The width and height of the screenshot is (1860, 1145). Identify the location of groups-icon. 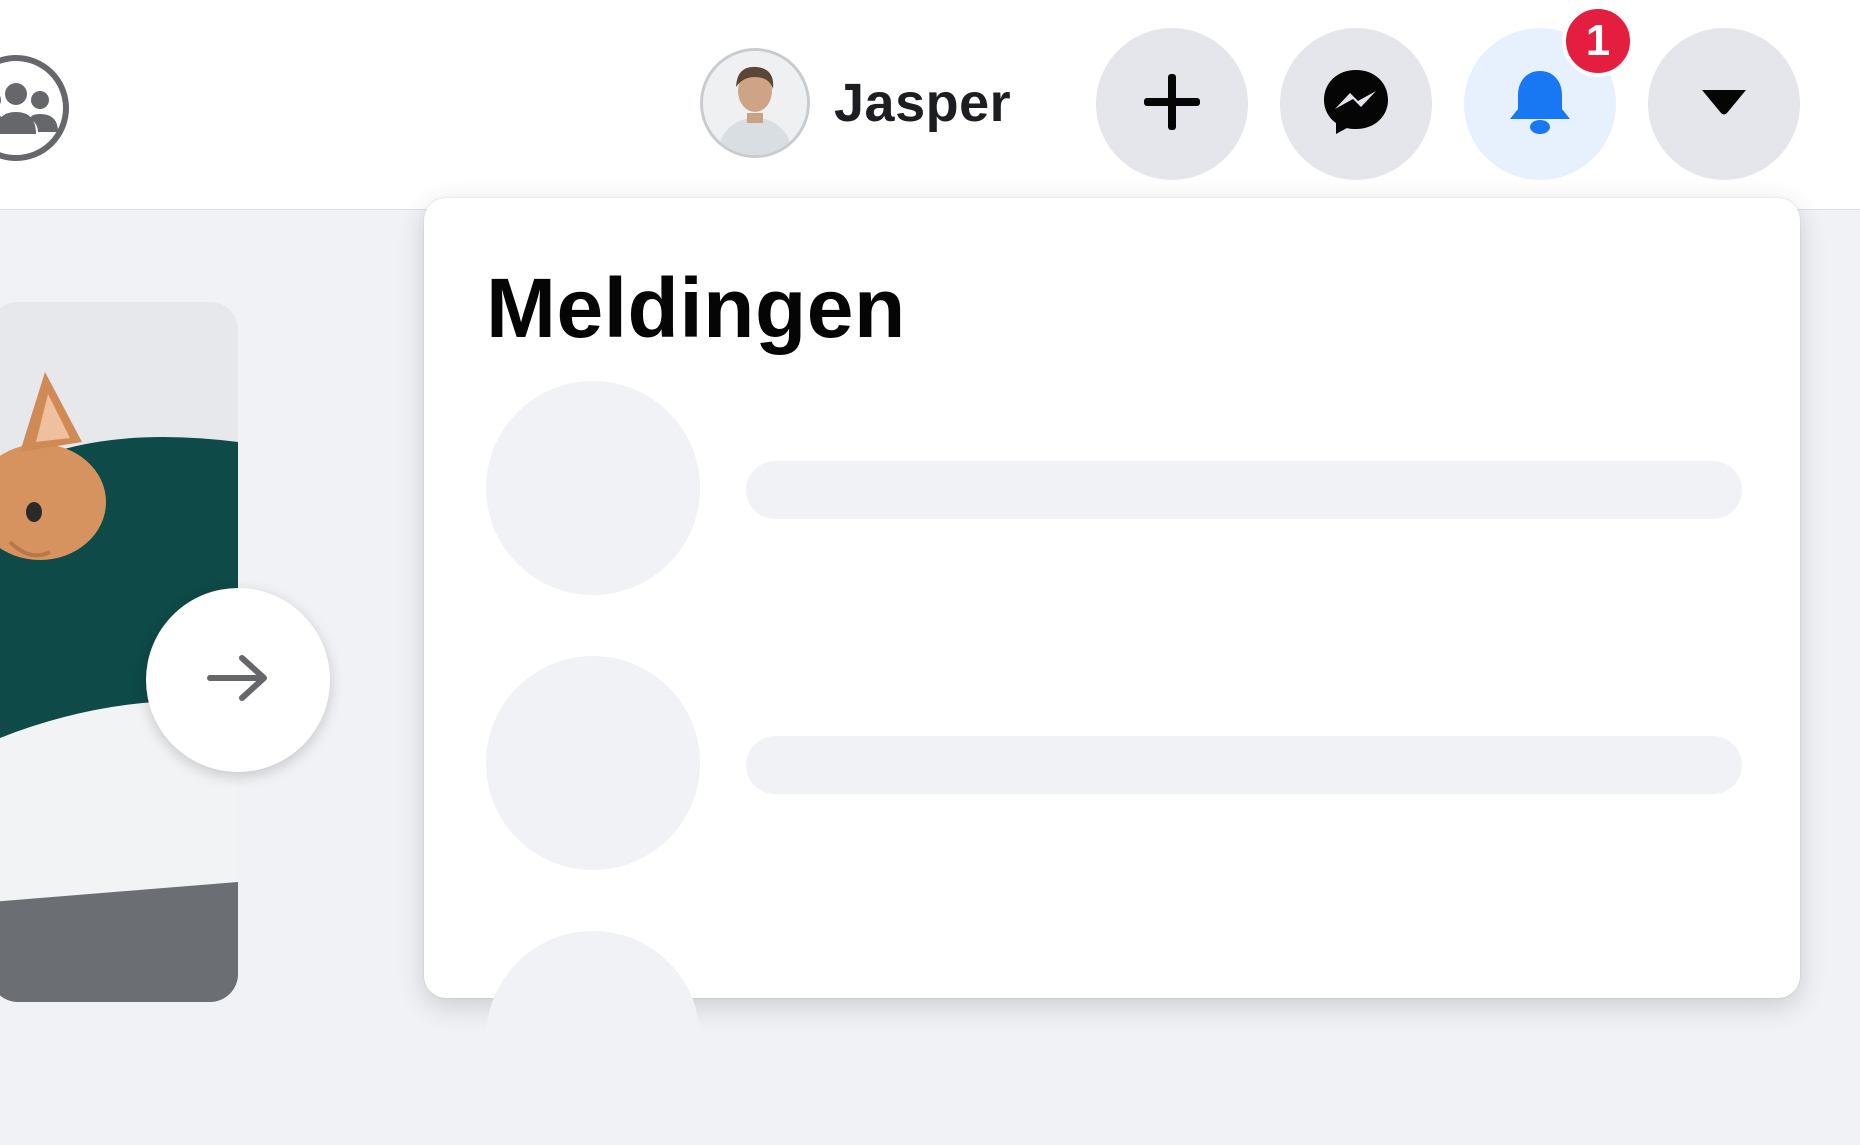
(36, 108).